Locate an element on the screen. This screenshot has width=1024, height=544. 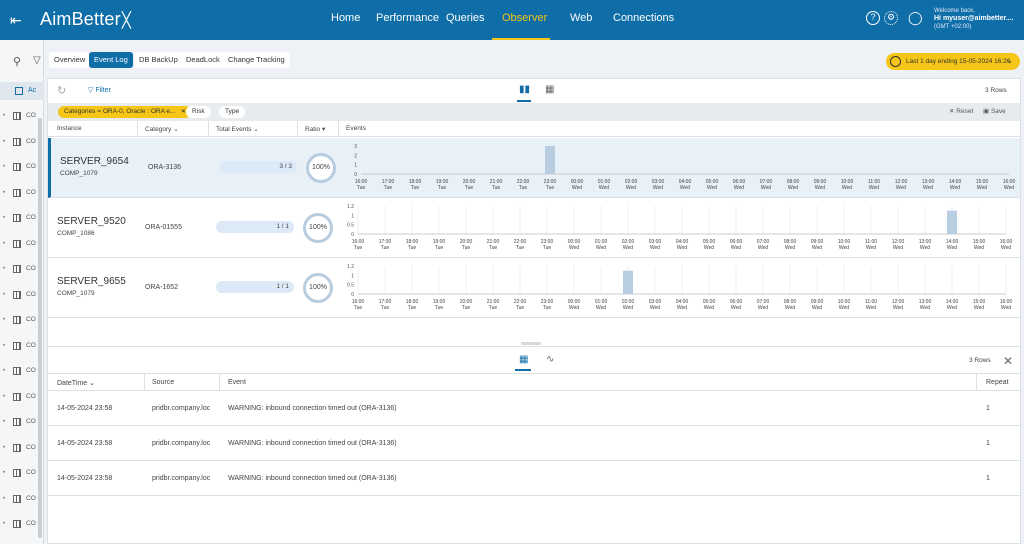
instance-name: SERVER_9520 is located at coordinates (91, 221).